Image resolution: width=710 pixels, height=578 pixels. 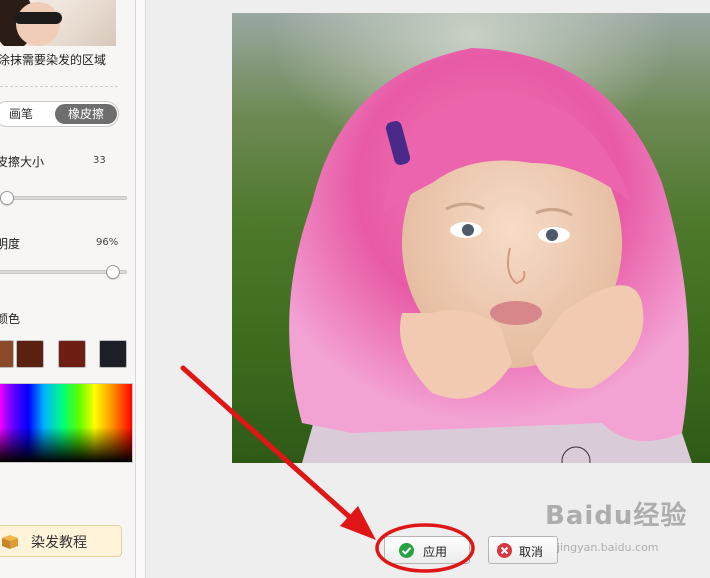 I want to click on cancel-button-label: 取消, so click(x=531, y=552).